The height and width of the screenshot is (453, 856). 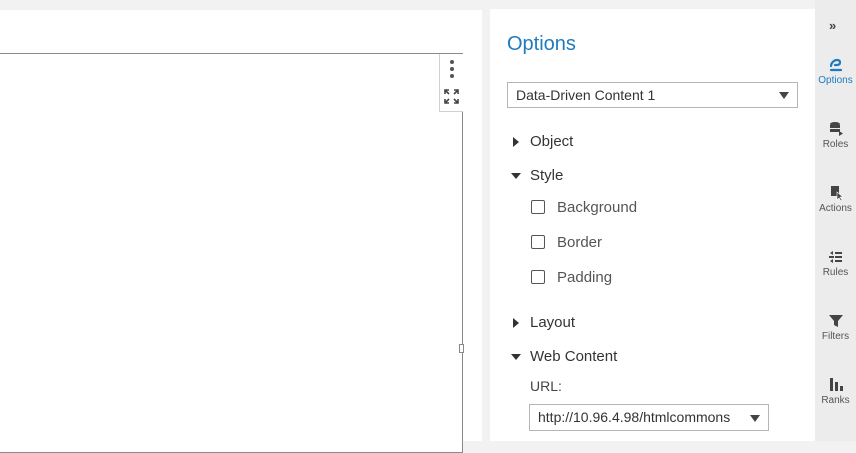 I want to click on rail-item-ranks: Ranks, so click(x=835, y=402).